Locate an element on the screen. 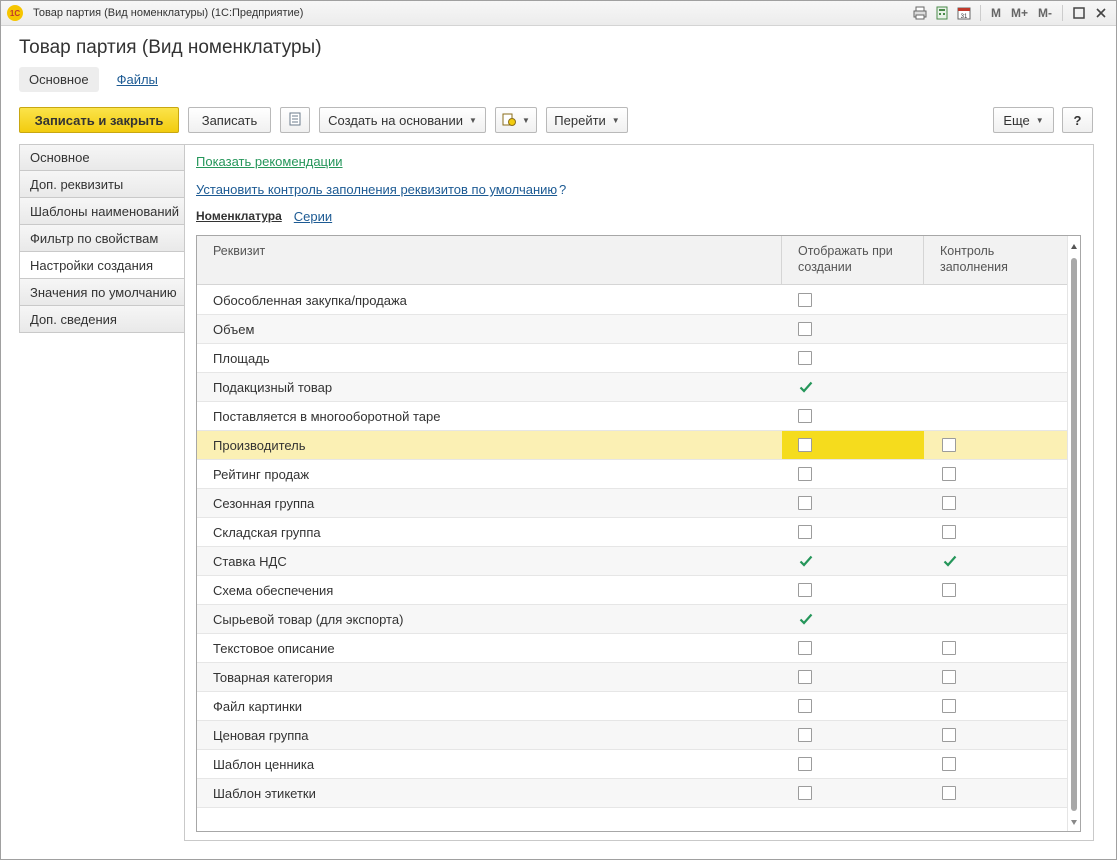 The image size is (1117, 860). memory-m-button: M is located at coordinates (996, 13).